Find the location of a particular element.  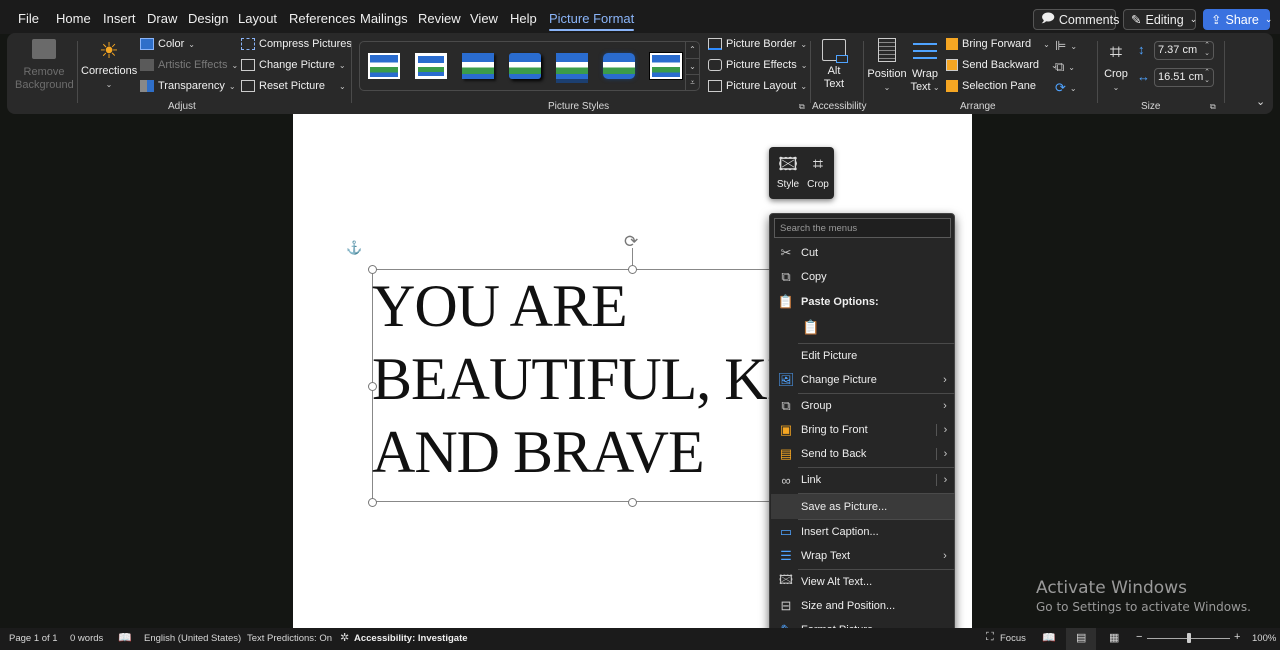

resize-handle-left is located at coordinates (372, 386).